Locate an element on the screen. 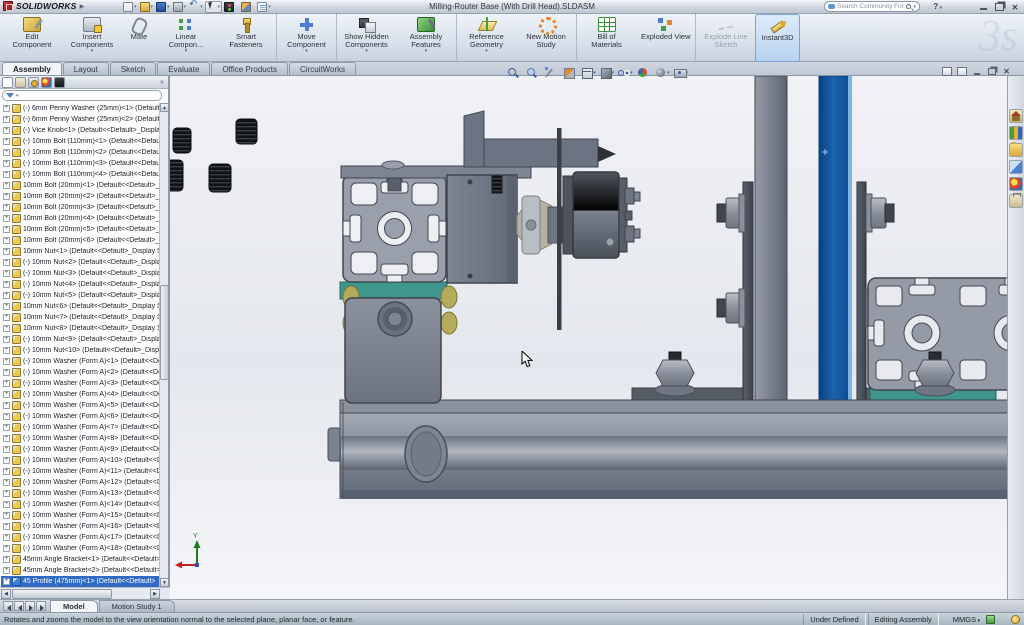 This screenshot has height=625, width=1024. horizontal-scroll-thumb is located at coordinates (62, 594).